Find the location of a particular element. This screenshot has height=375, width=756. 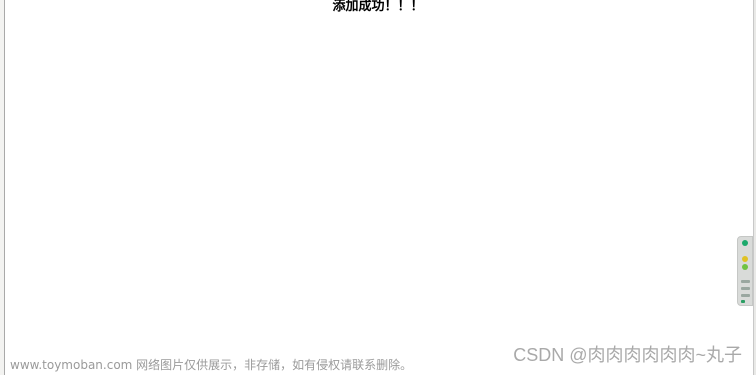

side-toolbar-widget is located at coordinates (745, 271).